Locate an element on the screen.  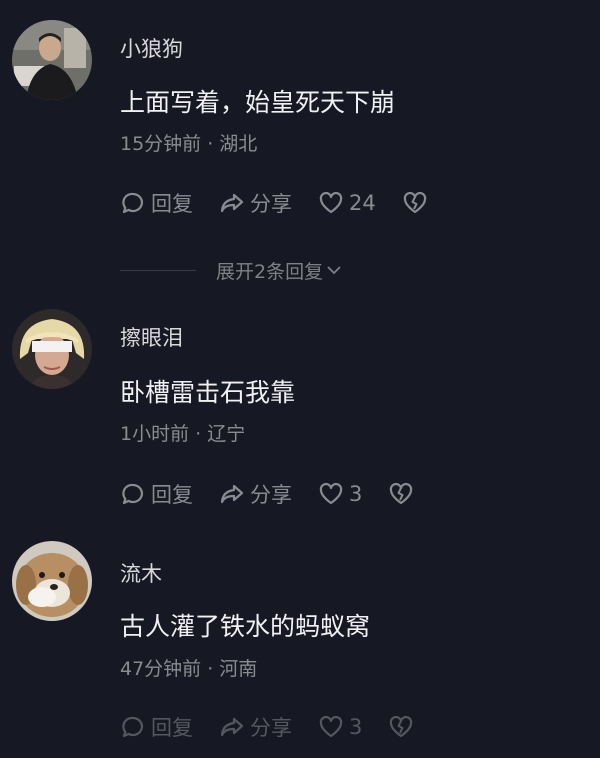
comment-text: 卧槽雷击石我靠 is located at coordinates (208, 392).